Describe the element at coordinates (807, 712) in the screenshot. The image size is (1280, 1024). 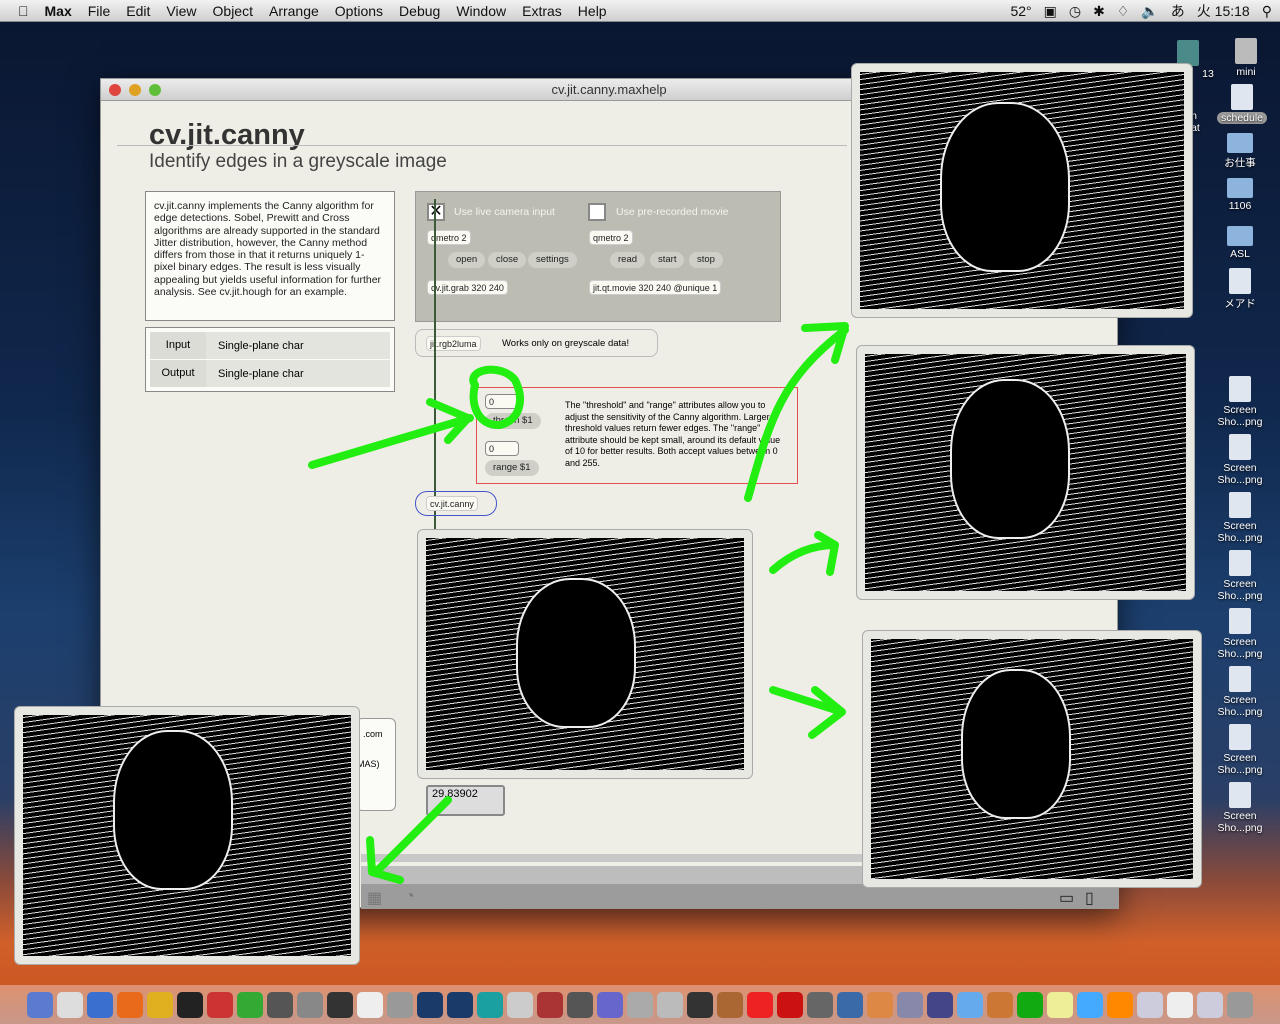
I see `arrow-low-right` at that location.